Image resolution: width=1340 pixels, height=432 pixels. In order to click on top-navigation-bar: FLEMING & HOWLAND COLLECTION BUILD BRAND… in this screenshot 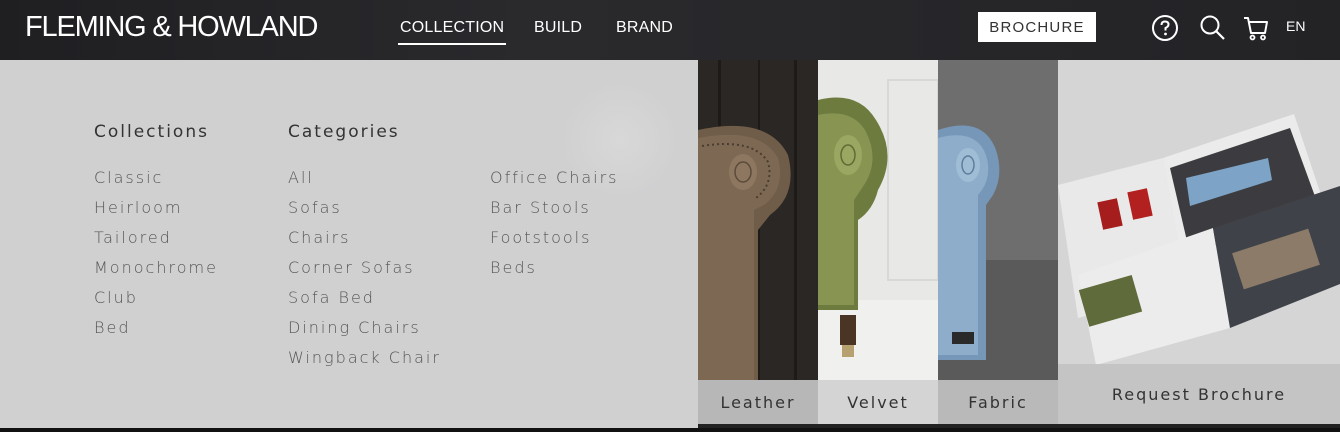, I will do `click(670, 30)`.